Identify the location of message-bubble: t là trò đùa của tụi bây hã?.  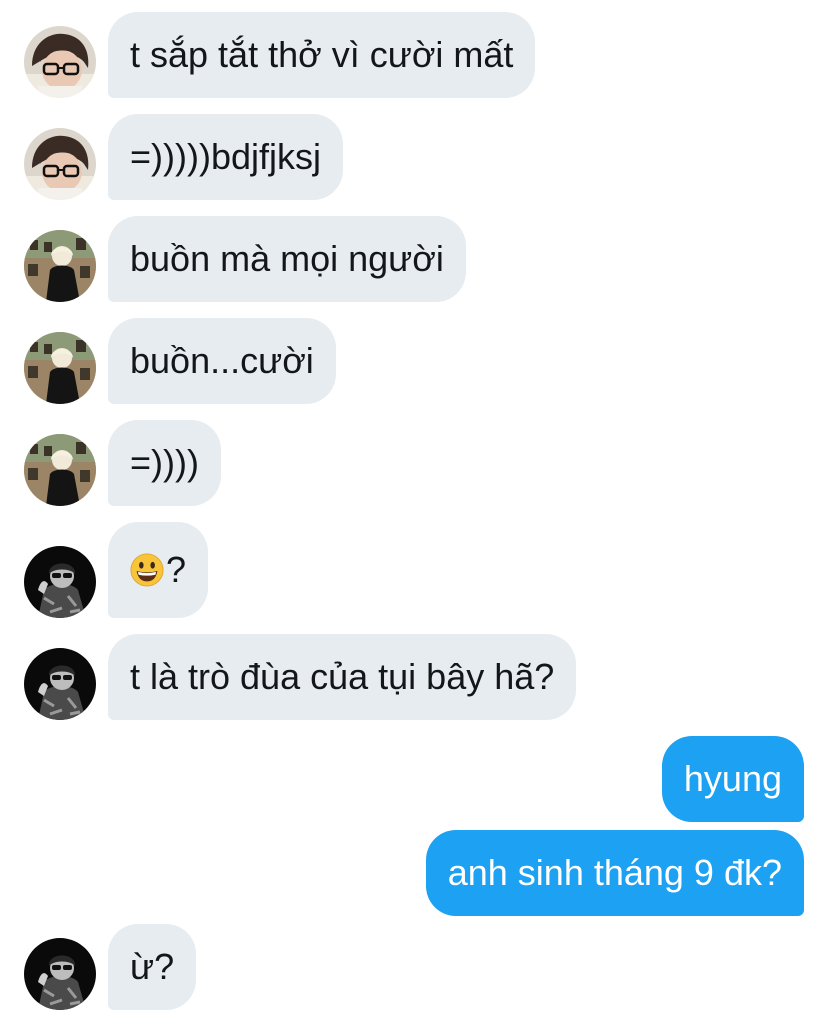
(342, 677).